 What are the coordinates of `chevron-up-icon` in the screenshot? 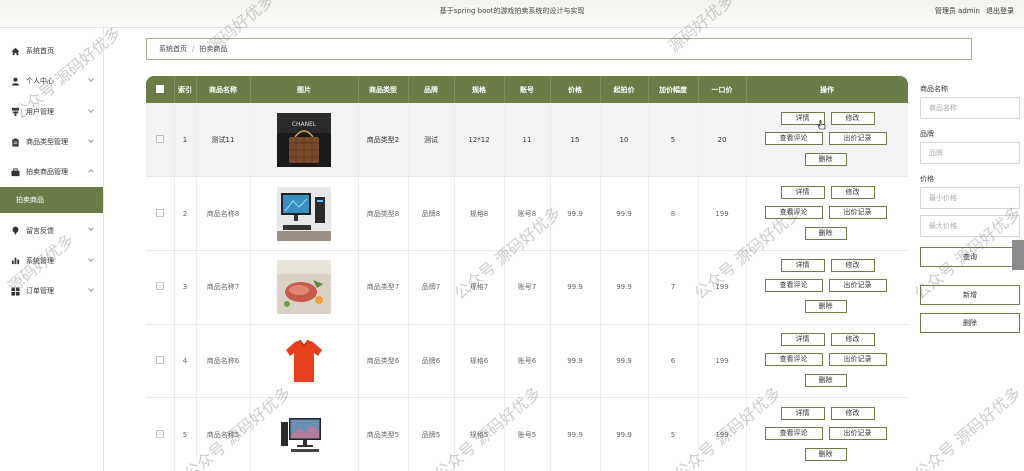 It's located at (91, 172).